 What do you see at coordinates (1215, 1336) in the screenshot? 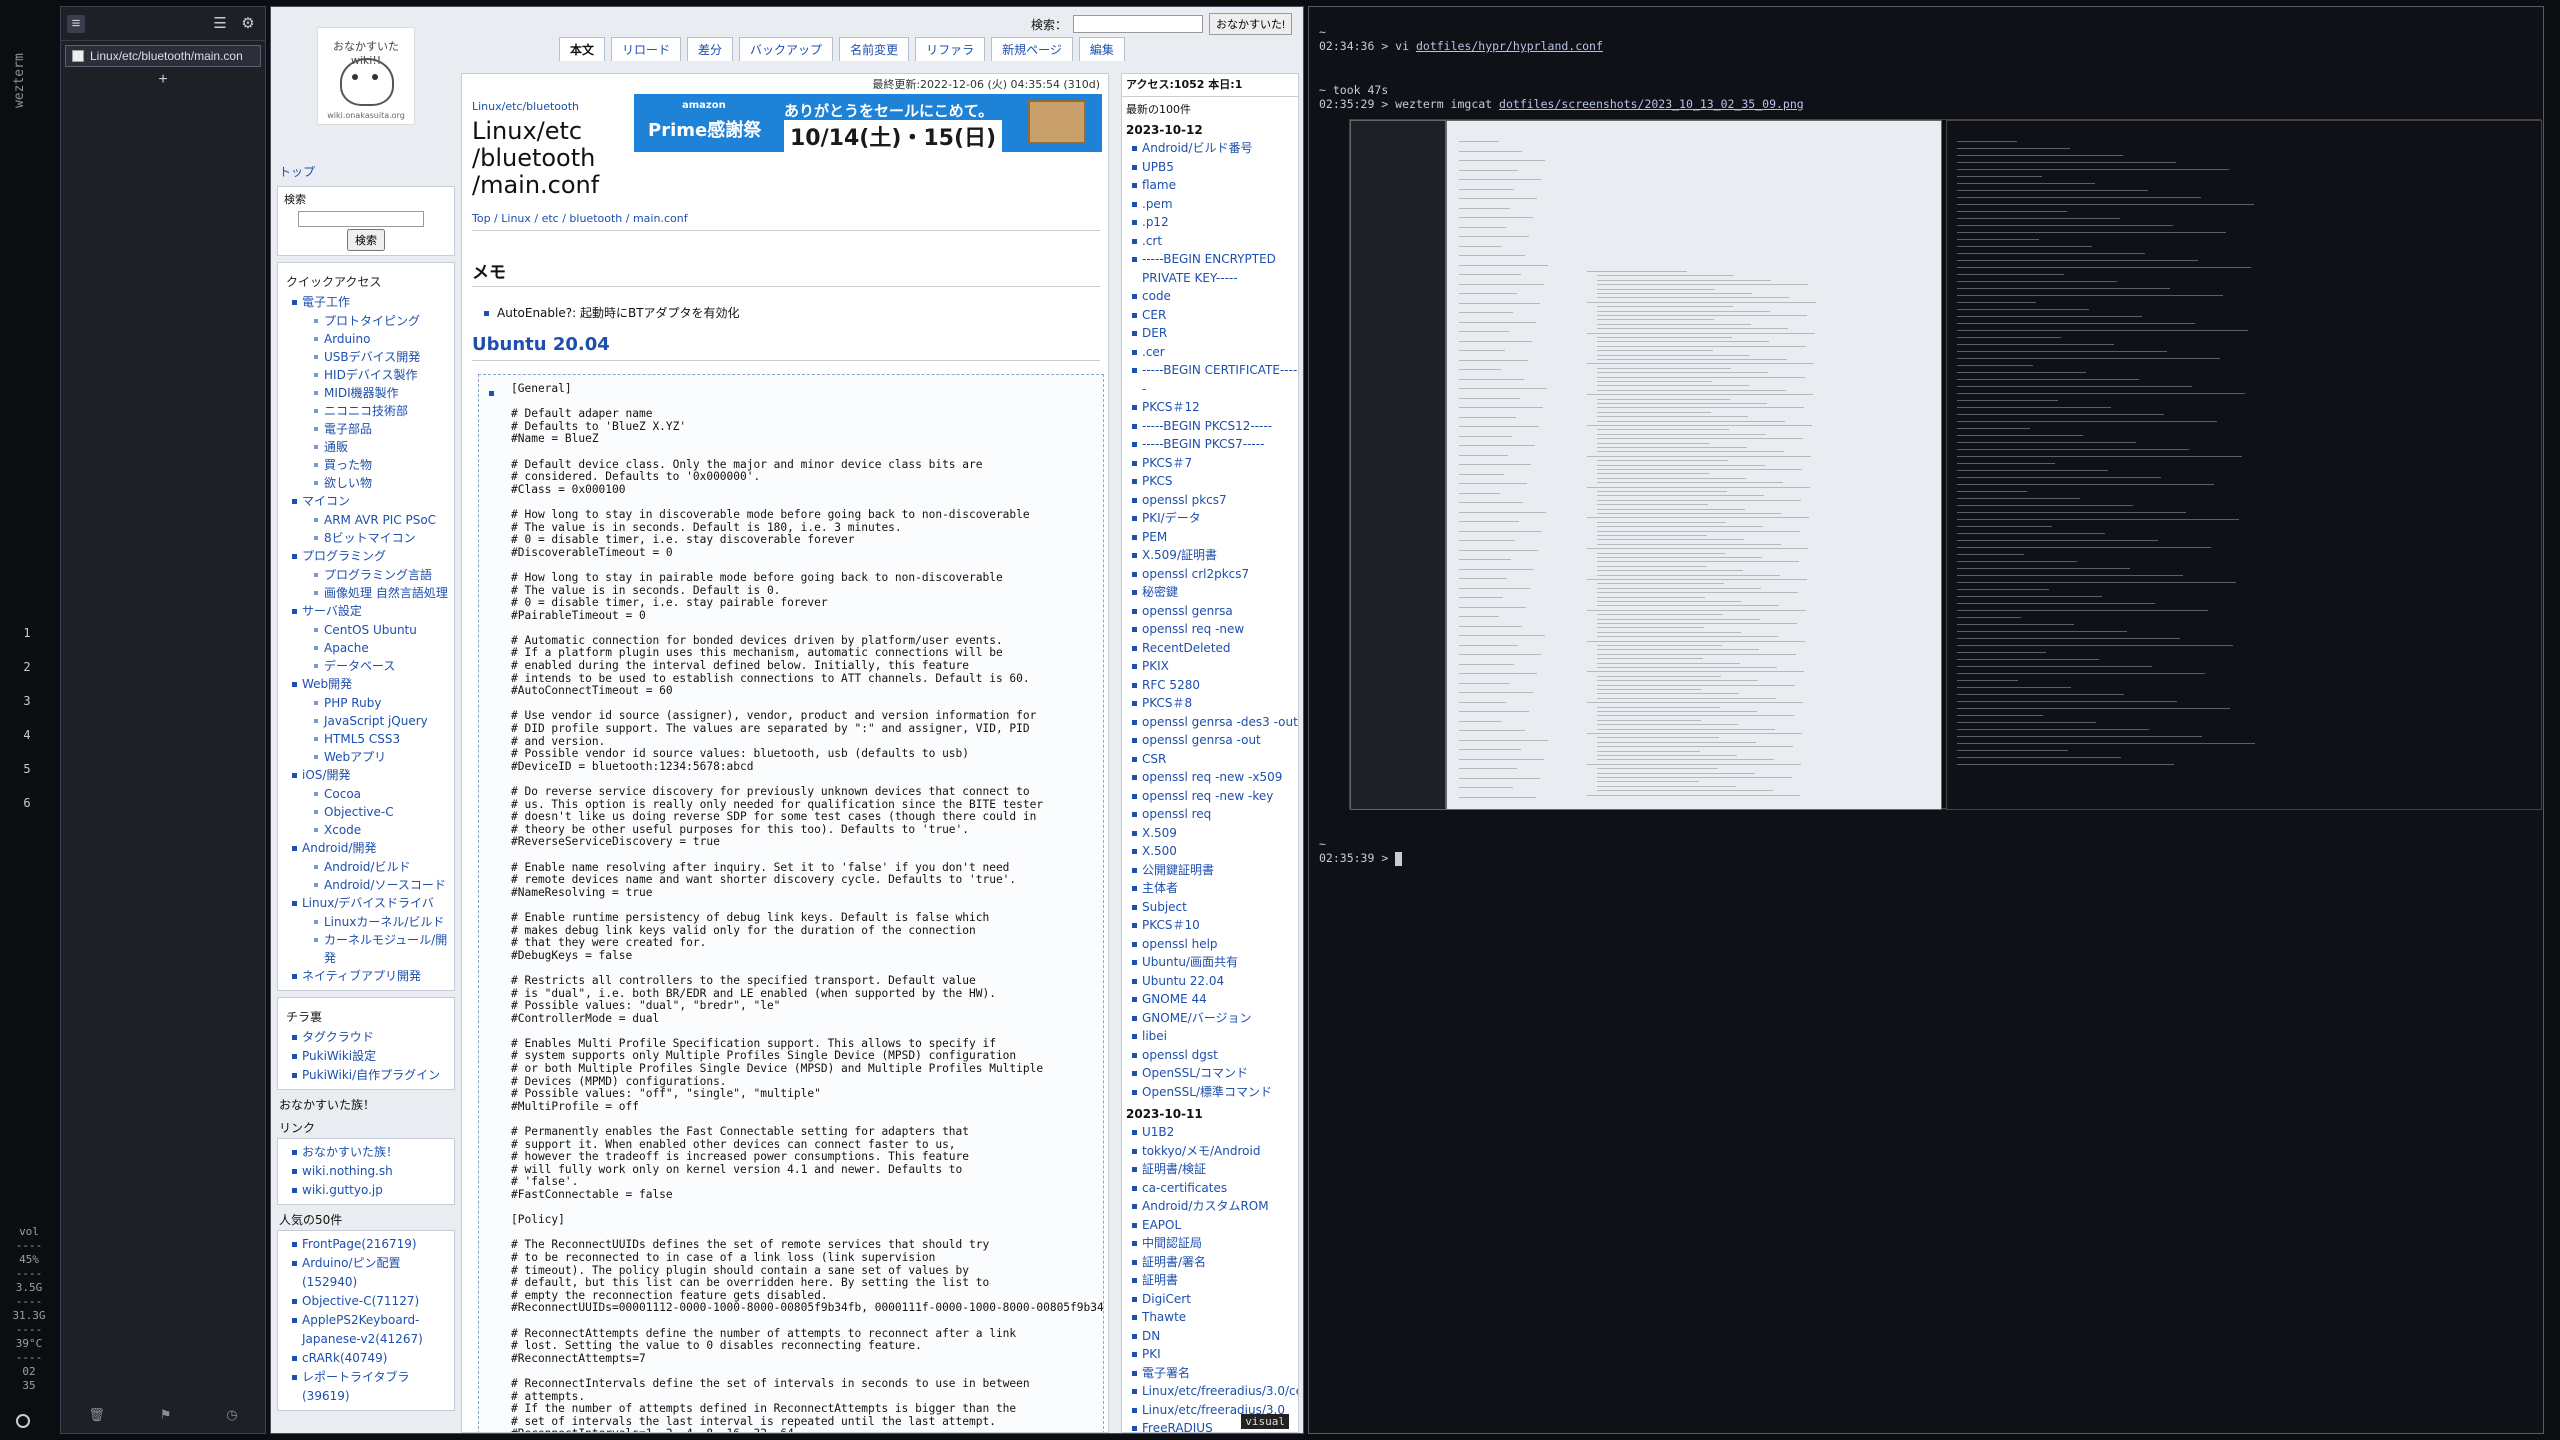
I see `recent-item: DN` at bounding box center [1215, 1336].